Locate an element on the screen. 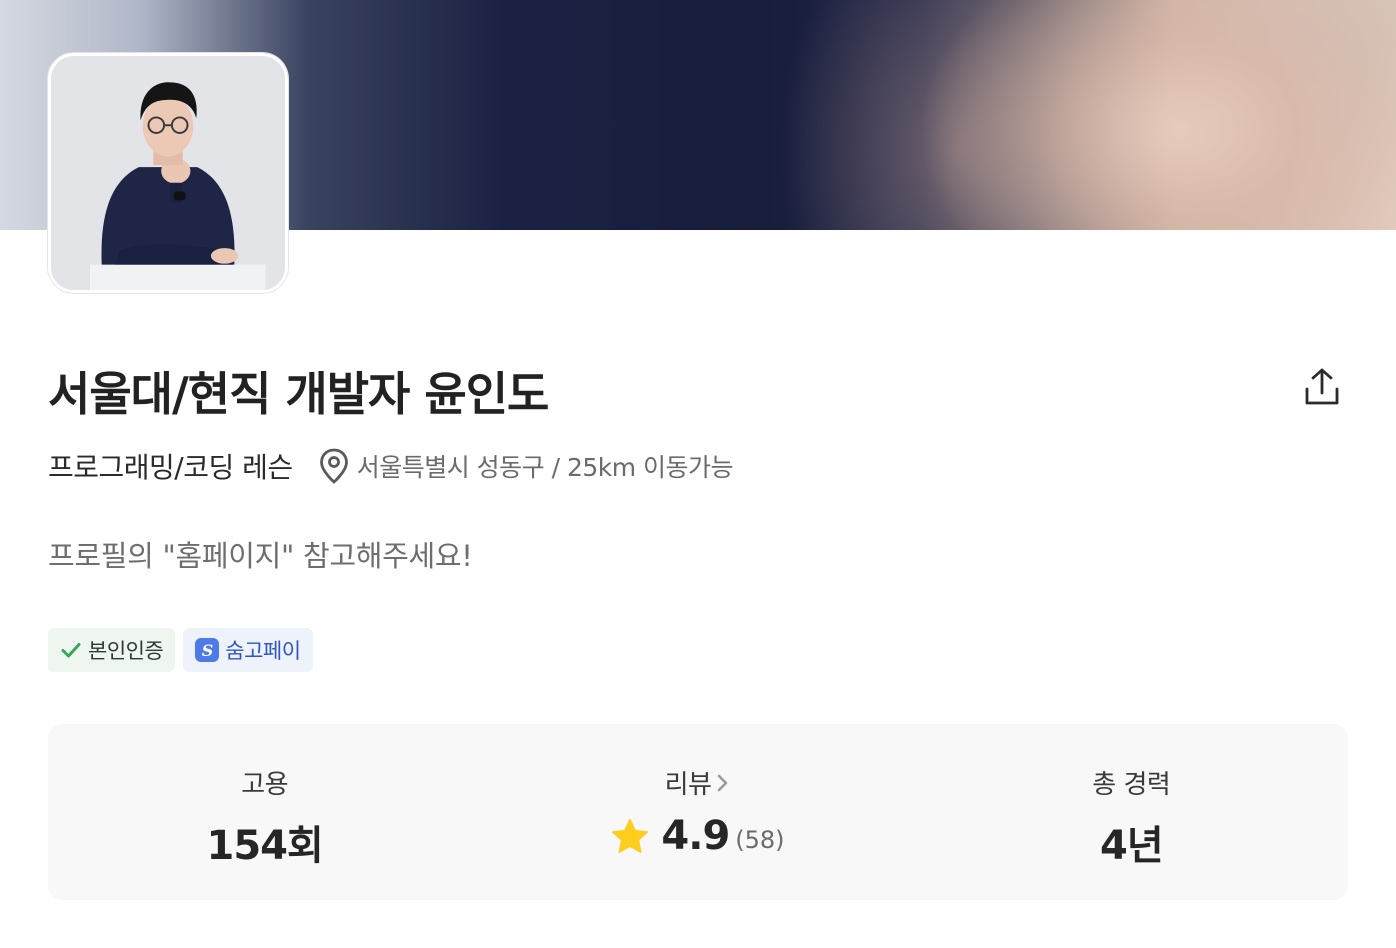 The height and width of the screenshot is (948, 1396). service-category: 프로그래밍/코딩 레슨 is located at coordinates (170, 467).